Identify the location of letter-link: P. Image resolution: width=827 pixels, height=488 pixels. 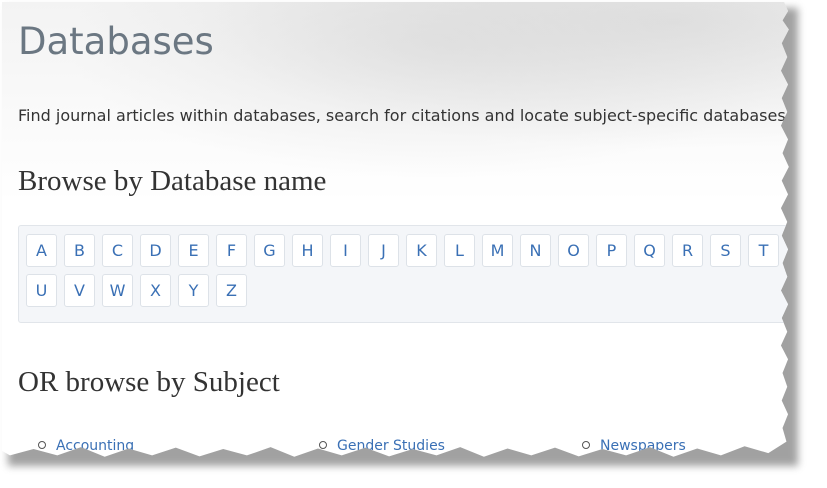
(611, 250).